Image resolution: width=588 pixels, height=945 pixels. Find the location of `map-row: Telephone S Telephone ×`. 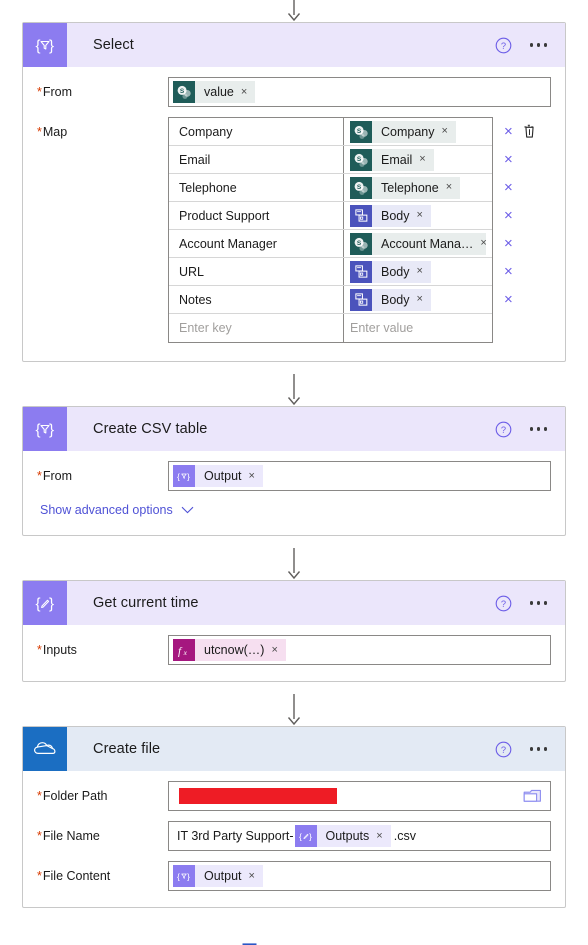

map-row: Telephone S Telephone × is located at coordinates (330, 188).